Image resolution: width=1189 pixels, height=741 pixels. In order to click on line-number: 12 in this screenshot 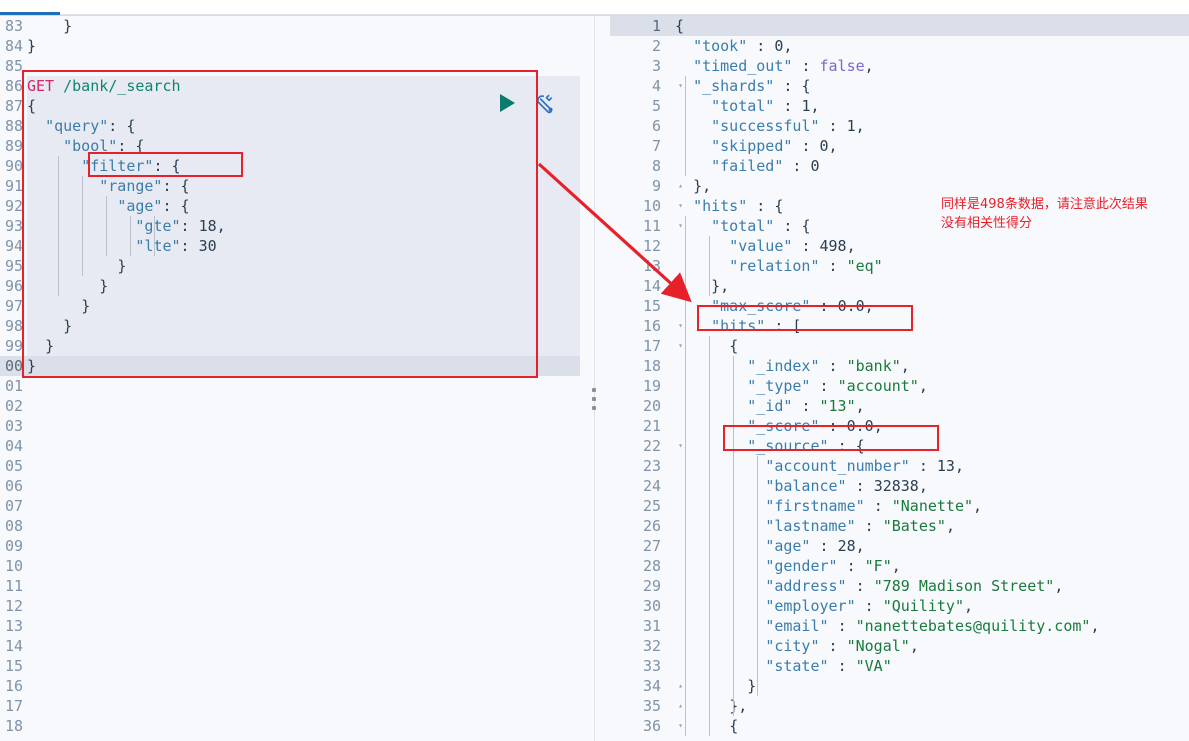, I will do `click(13, 606)`.